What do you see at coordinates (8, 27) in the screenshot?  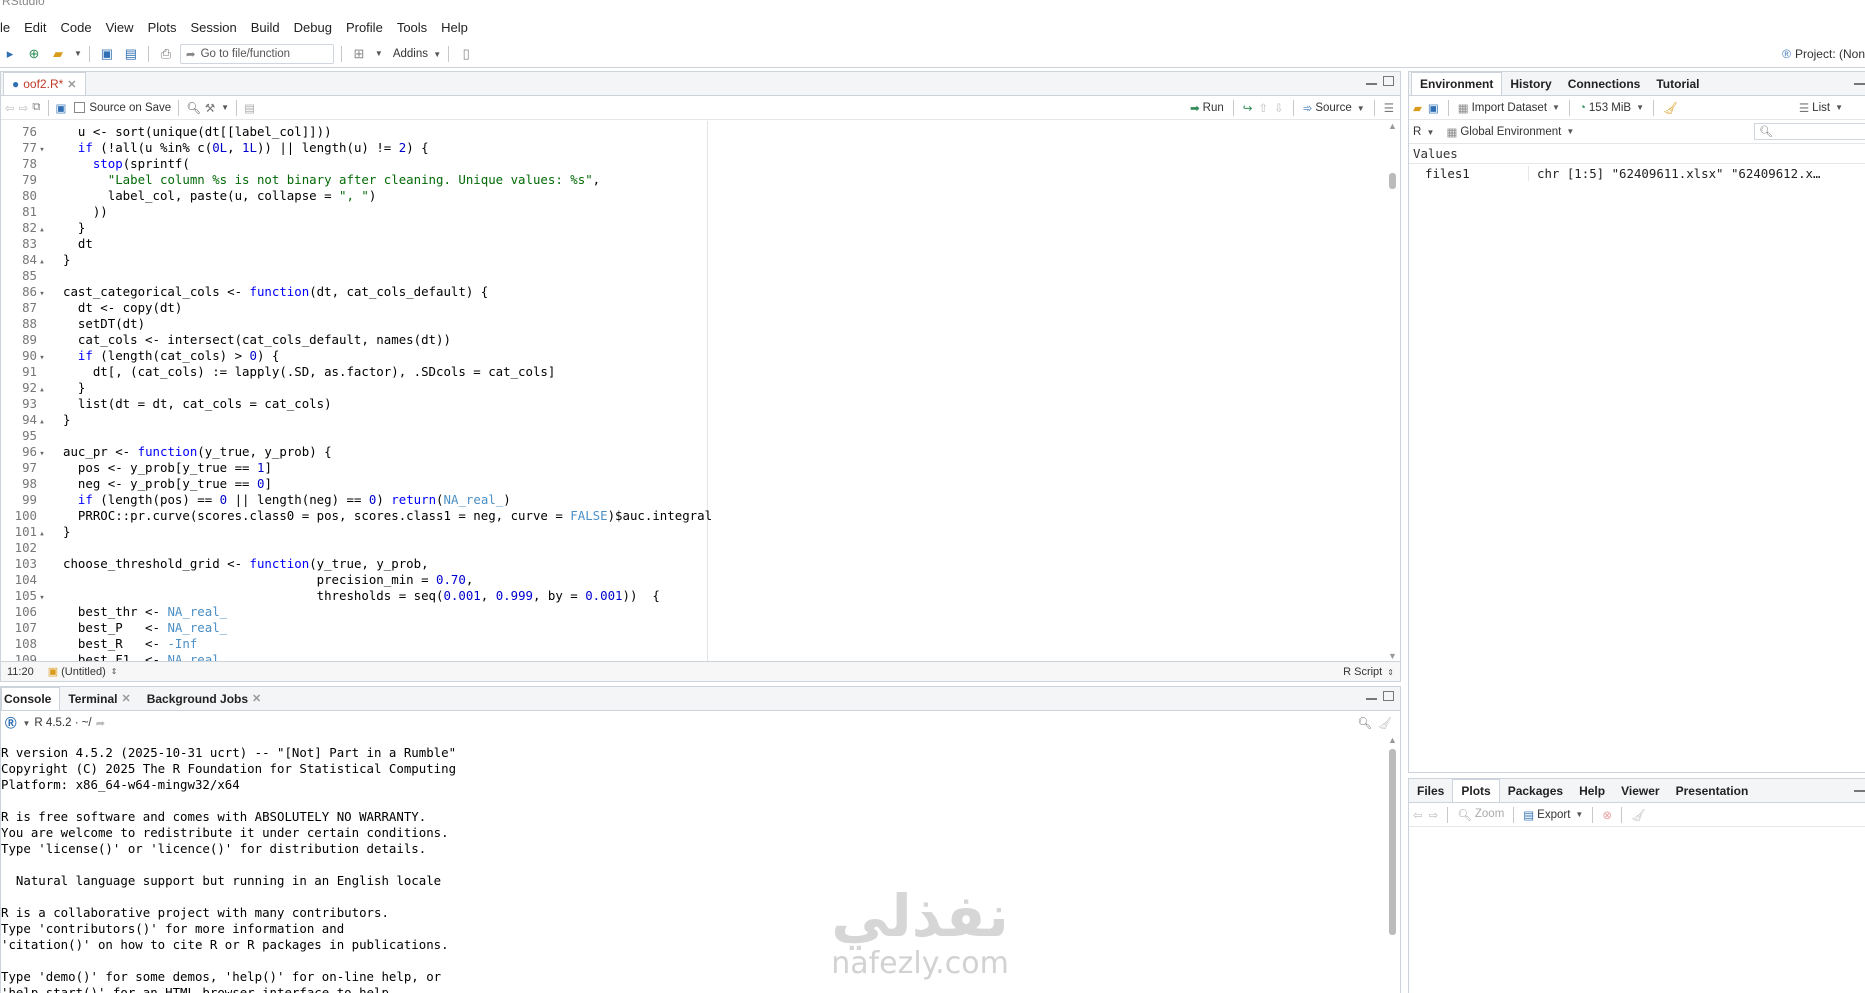 I see `menu-item: le` at bounding box center [8, 27].